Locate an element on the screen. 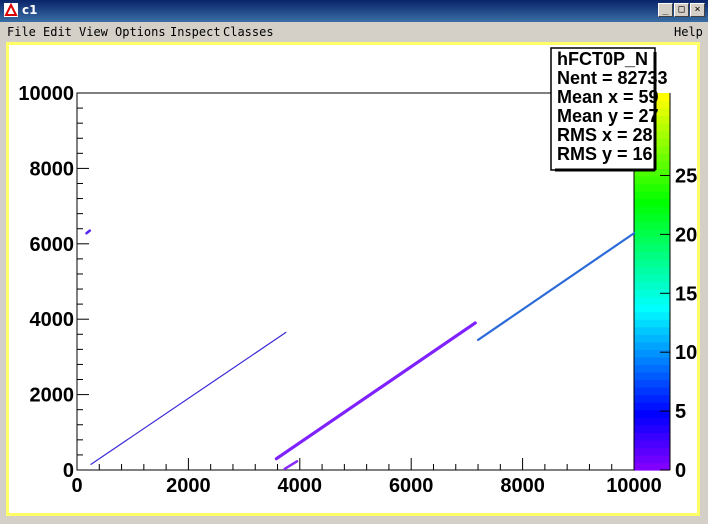 Image resolution: width=708 pixels, height=524 pixels. y-tick-label: 2000 is located at coordinates (52, 396).